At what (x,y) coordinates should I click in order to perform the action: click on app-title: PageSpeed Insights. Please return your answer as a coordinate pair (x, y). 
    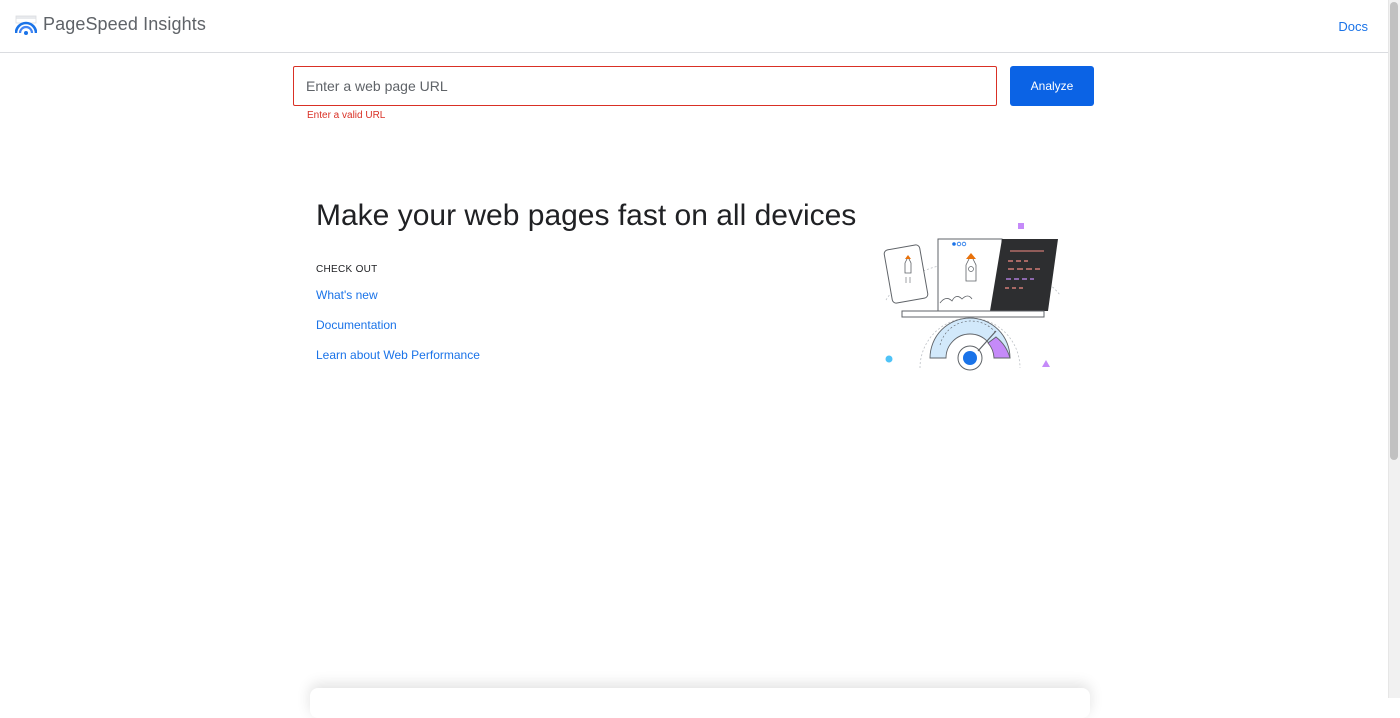
    Looking at the image, I should click on (124, 24).